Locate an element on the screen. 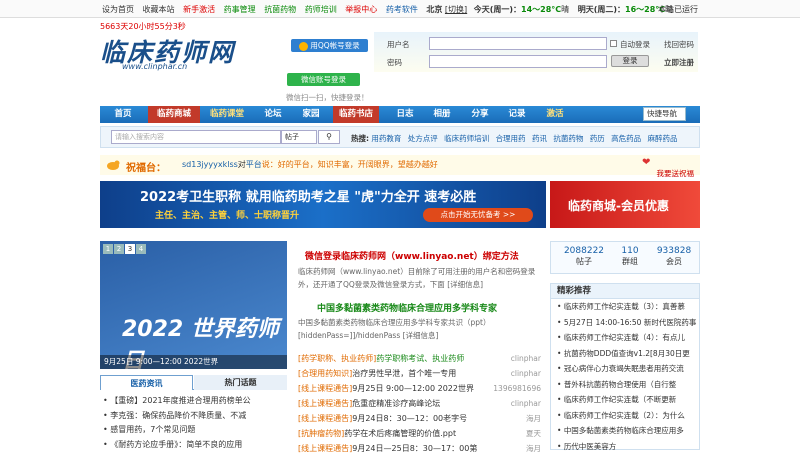 Image resolution: width=800 pixels, height=455 pixels. wechat-tip: 微信扫一扫，快捷登录！ is located at coordinates (327, 97).